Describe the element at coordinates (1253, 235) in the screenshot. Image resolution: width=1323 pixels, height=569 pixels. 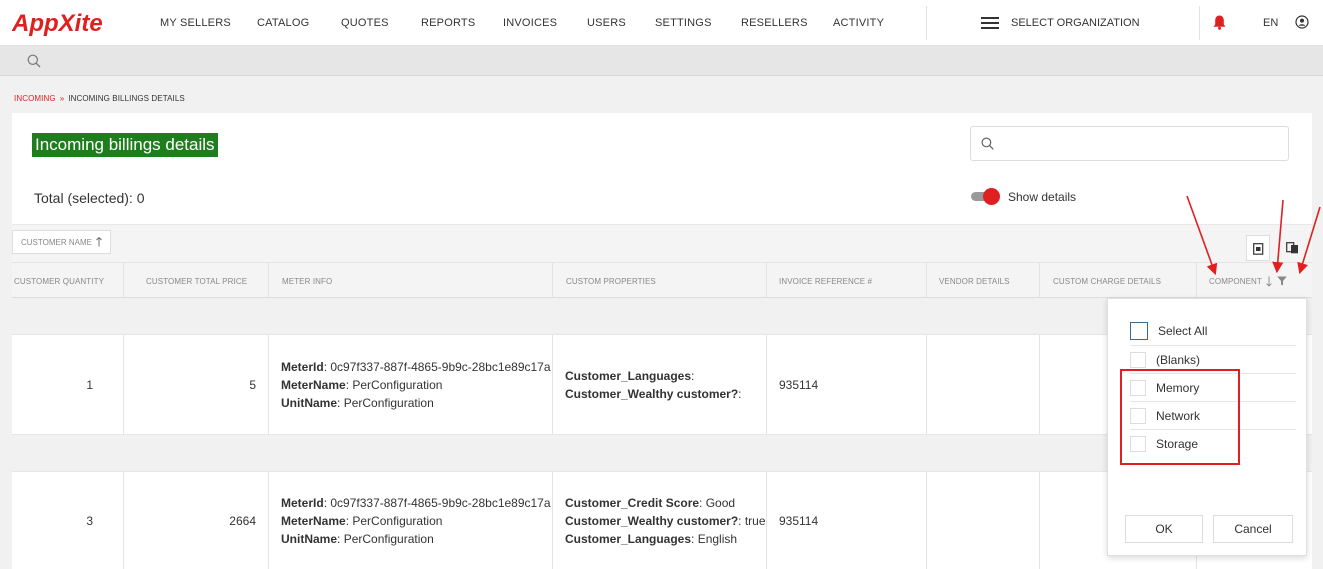
I see `annotation-arrows` at that location.